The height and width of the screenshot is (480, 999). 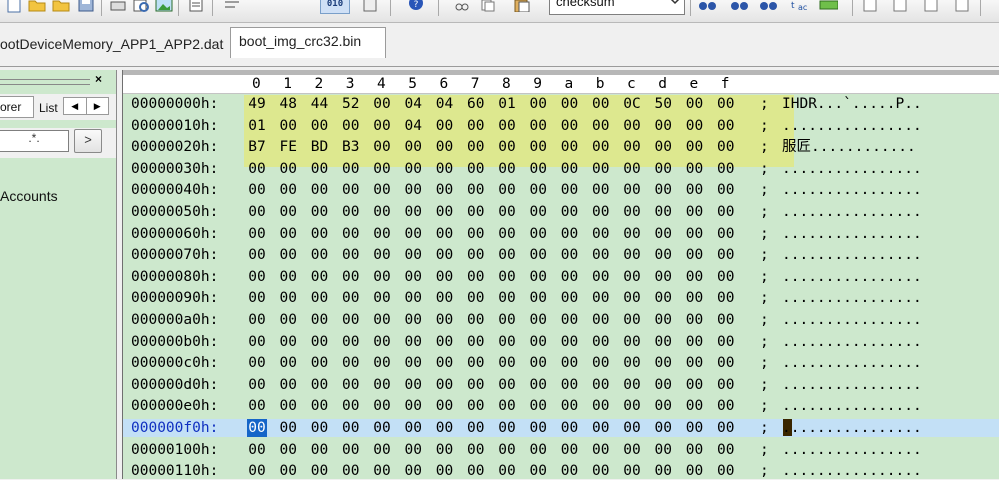 What do you see at coordinates (98, 79) in the screenshot?
I see `close-icon: ×` at bounding box center [98, 79].